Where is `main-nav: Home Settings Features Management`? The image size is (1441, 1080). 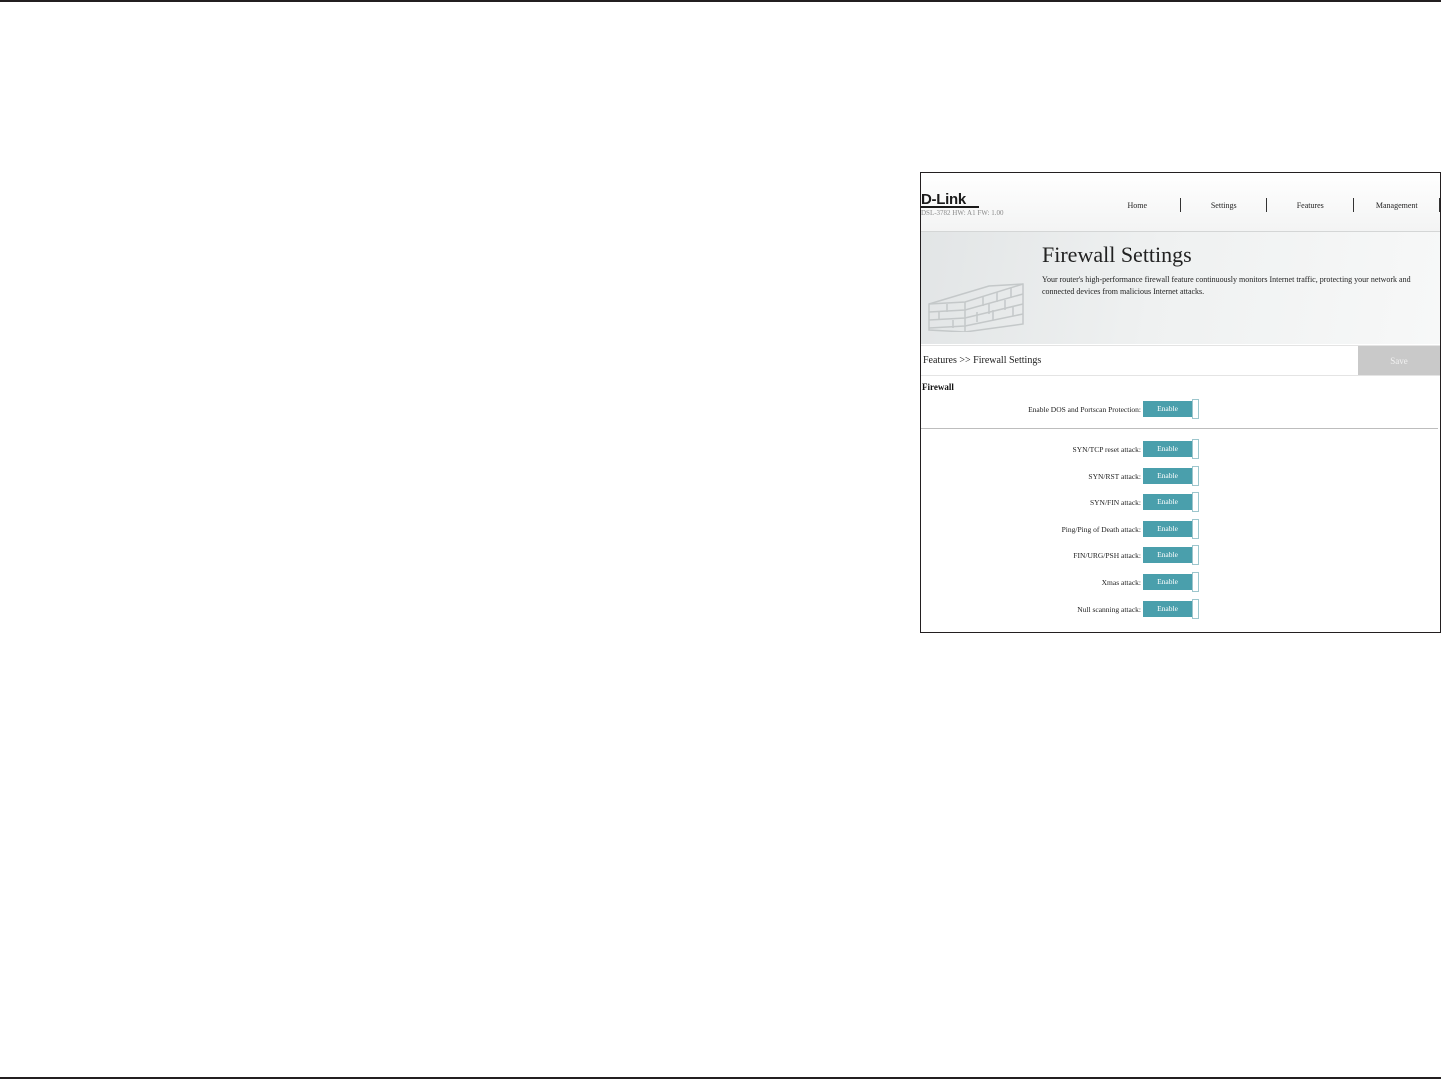
main-nav: Home Settings Features Management is located at coordinates (1267, 206).